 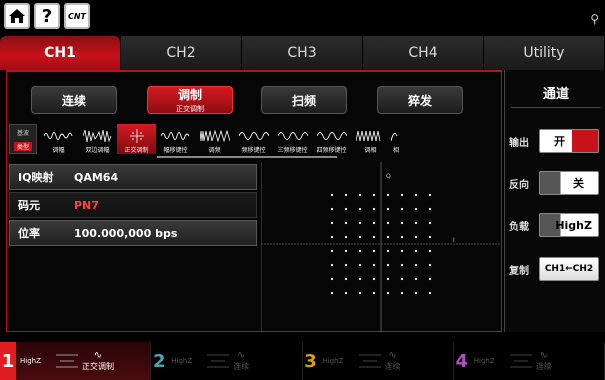 I want to click on channel-4-status: 4 HighZ ∿ 连续, so click(x=529, y=361).